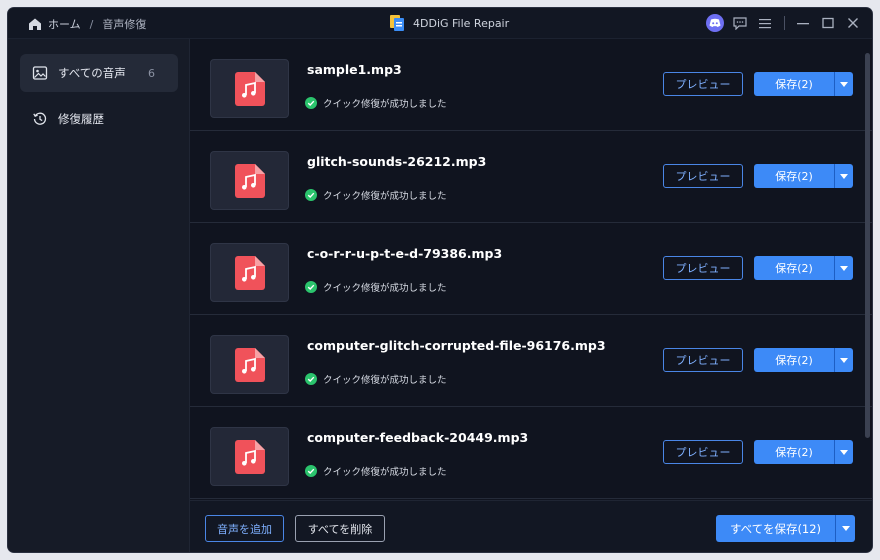 This screenshot has width=880, height=560. I want to click on menu-button, so click(765, 23).